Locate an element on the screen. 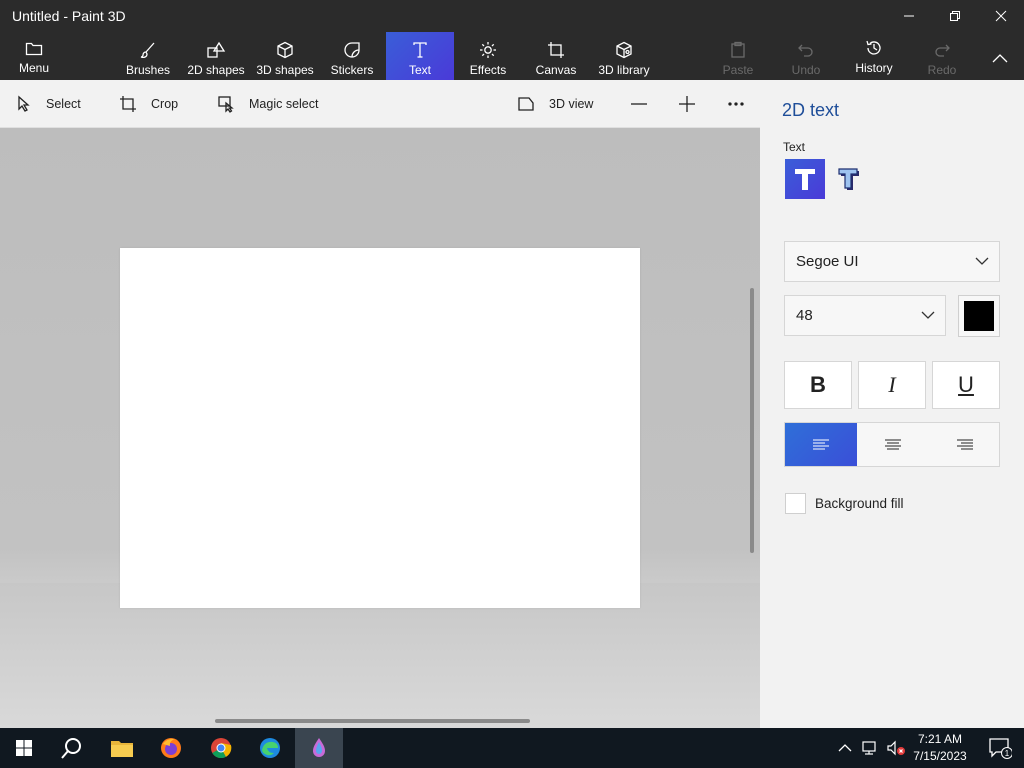  minimize-button is located at coordinates (909, 16).